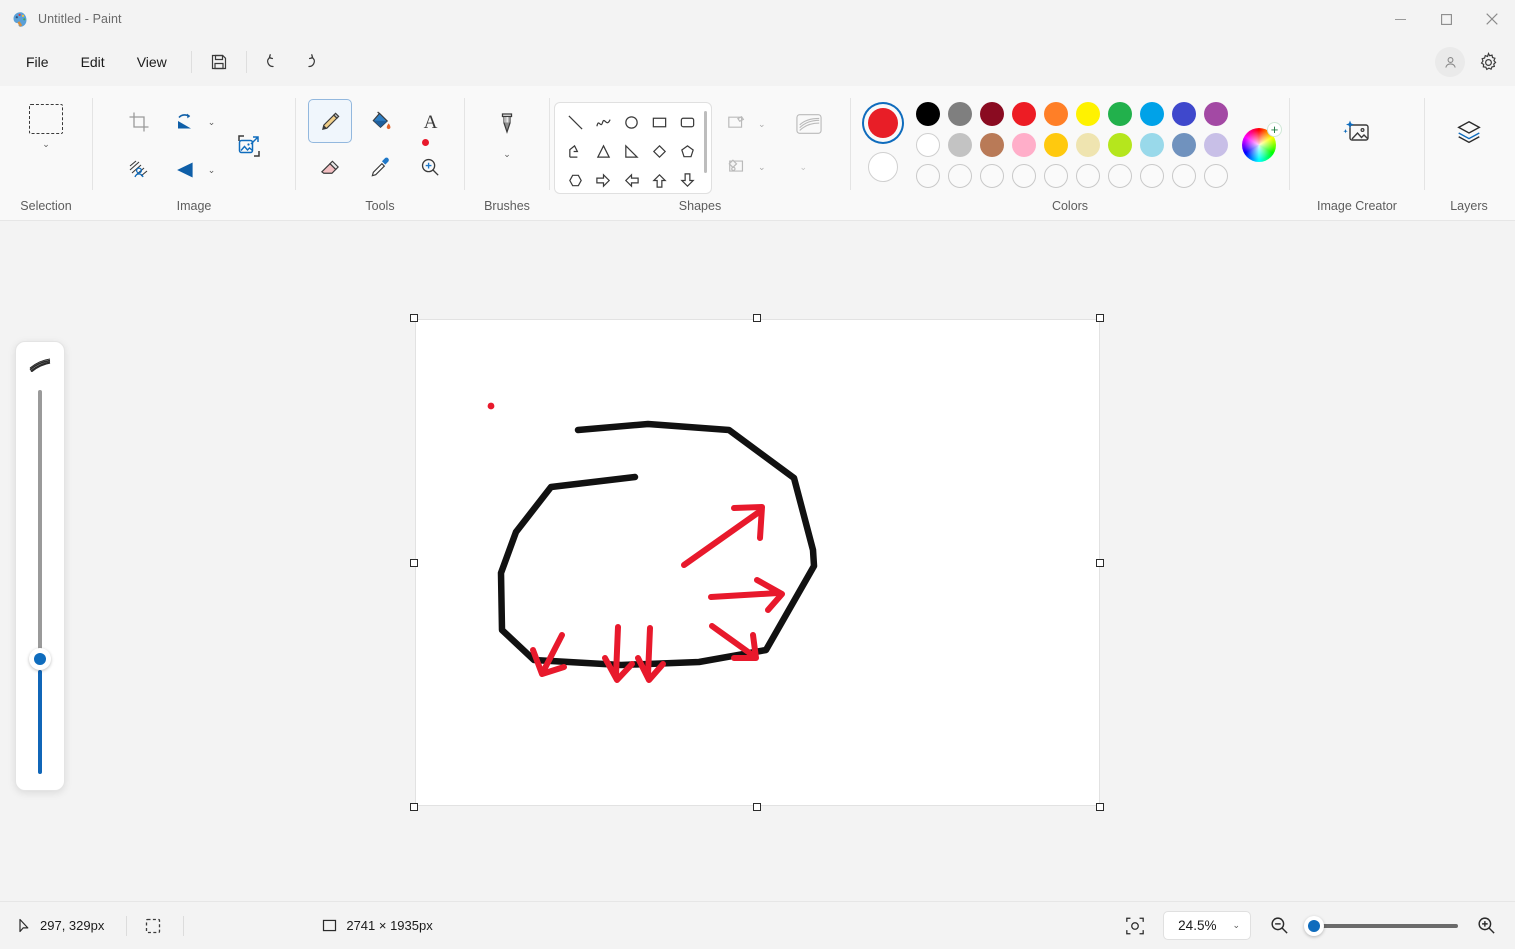  Describe the element at coordinates (631, 123) in the screenshot. I see `oval-shape` at that location.